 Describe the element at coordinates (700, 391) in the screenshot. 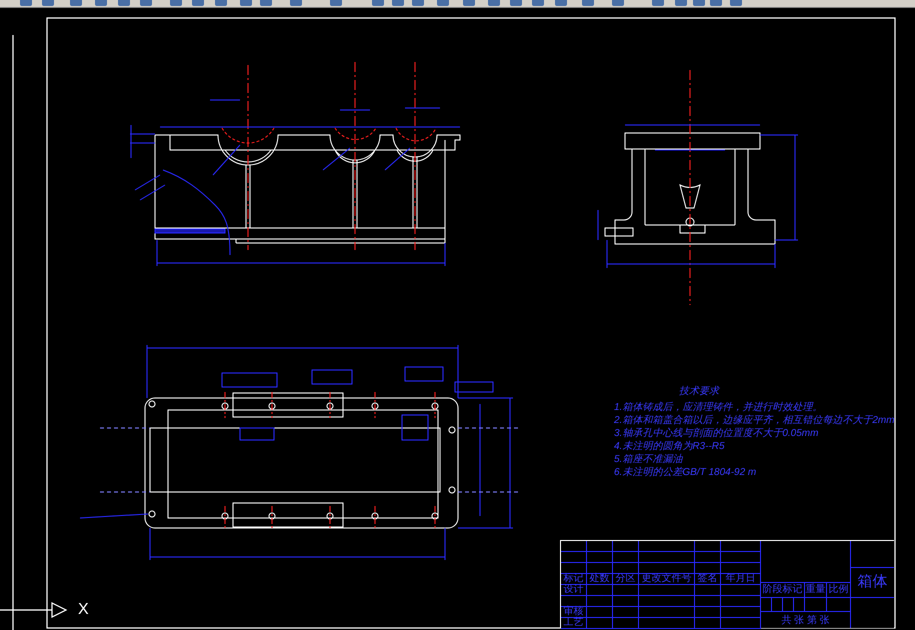

I see `requirements-title: 技术要求` at that location.